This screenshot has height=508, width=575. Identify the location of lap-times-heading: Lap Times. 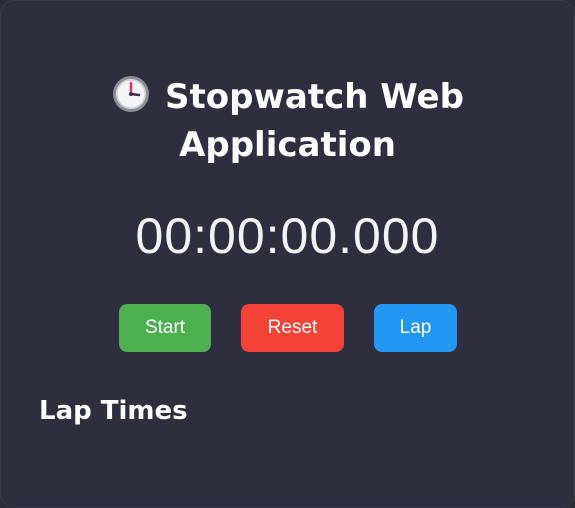
(113, 411).